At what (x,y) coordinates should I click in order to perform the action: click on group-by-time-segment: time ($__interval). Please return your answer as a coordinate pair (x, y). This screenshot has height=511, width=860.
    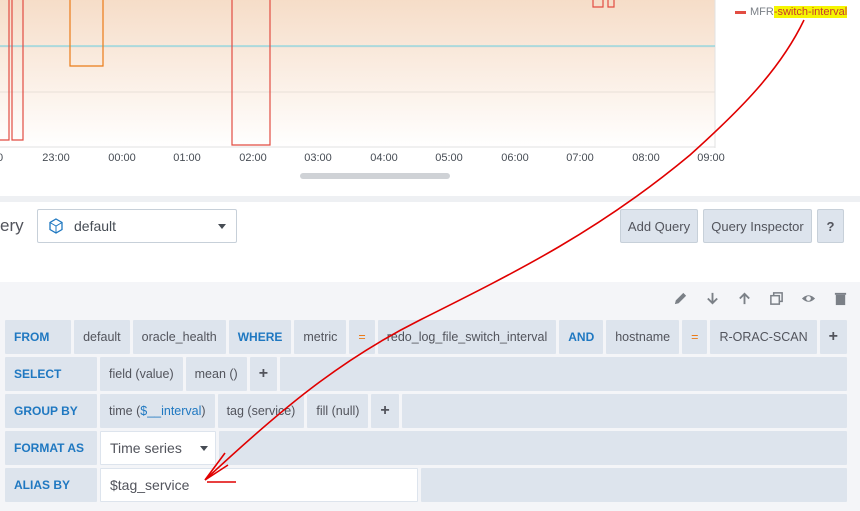
    Looking at the image, I should click on (157, 411).